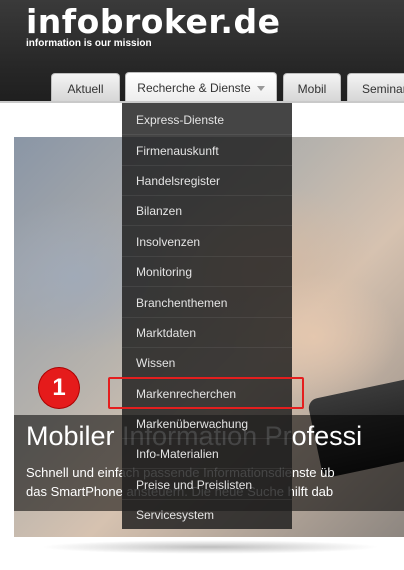 This screenshot has width=404, height=570. What do you see at coordinates (181, 303) in the screenshot?
I see `menu-item-branchenthemen: Branchenthemen` at bounding box center [181, 303].